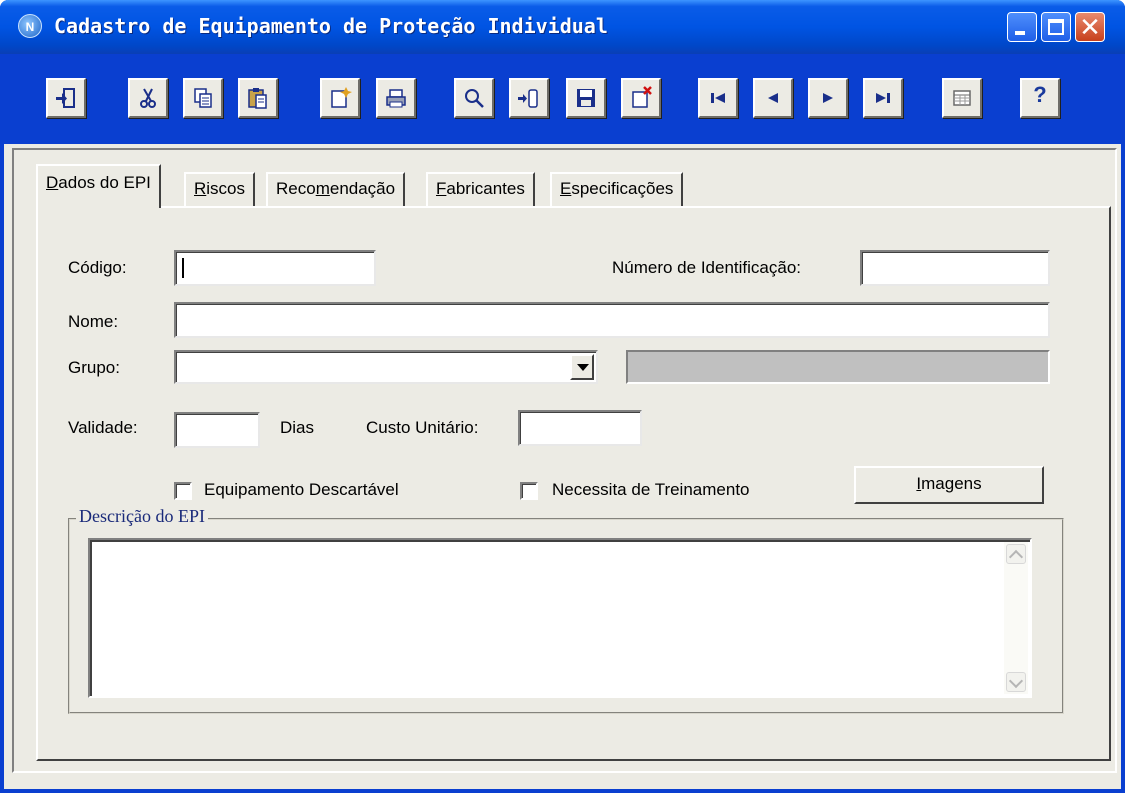 This screenshot has height=793, width=1125. Describe the element at coordinates (226, 188) in the screenshot. I see `tab-label-part: iscos` at that location.